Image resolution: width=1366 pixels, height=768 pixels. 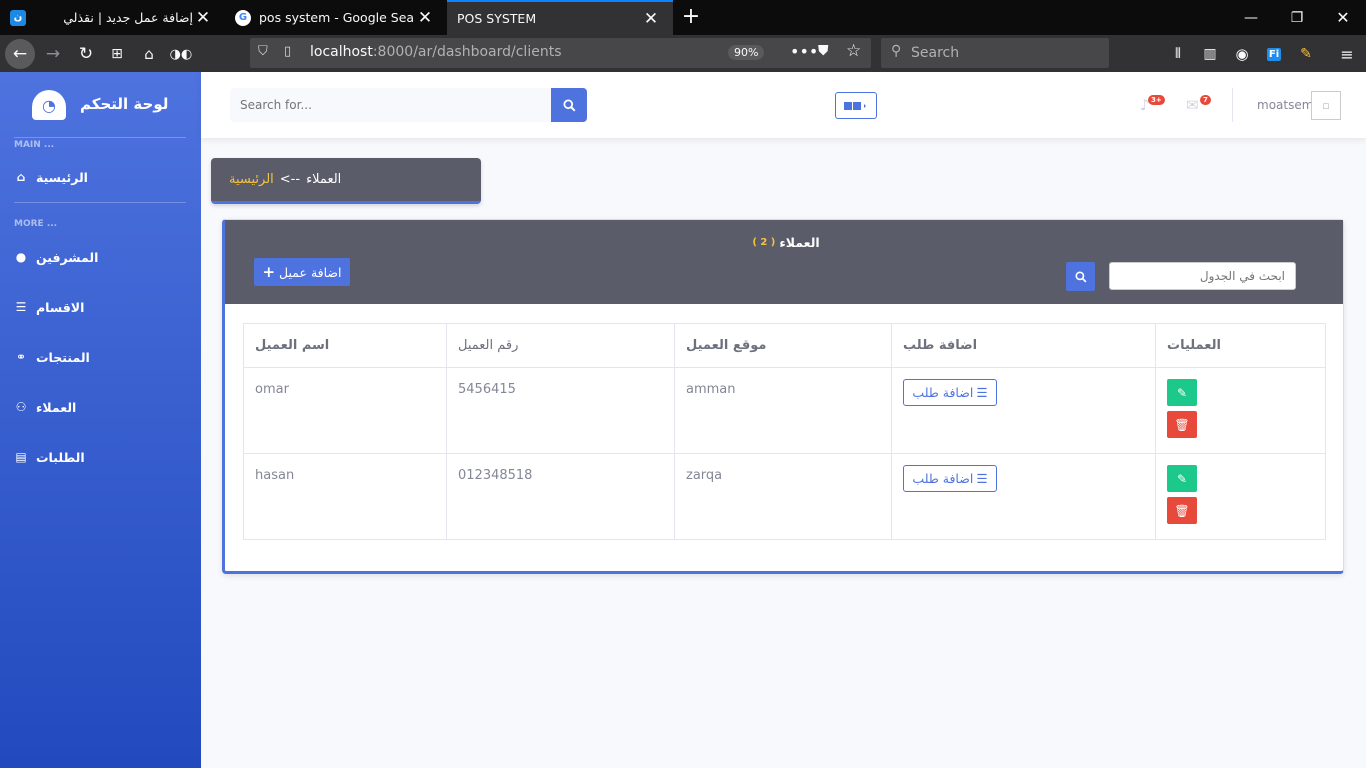 What do you see at coordinates (896, 51) in the screenshot?
I see `search-icon: ⚲` at bounding box center [896, 51].